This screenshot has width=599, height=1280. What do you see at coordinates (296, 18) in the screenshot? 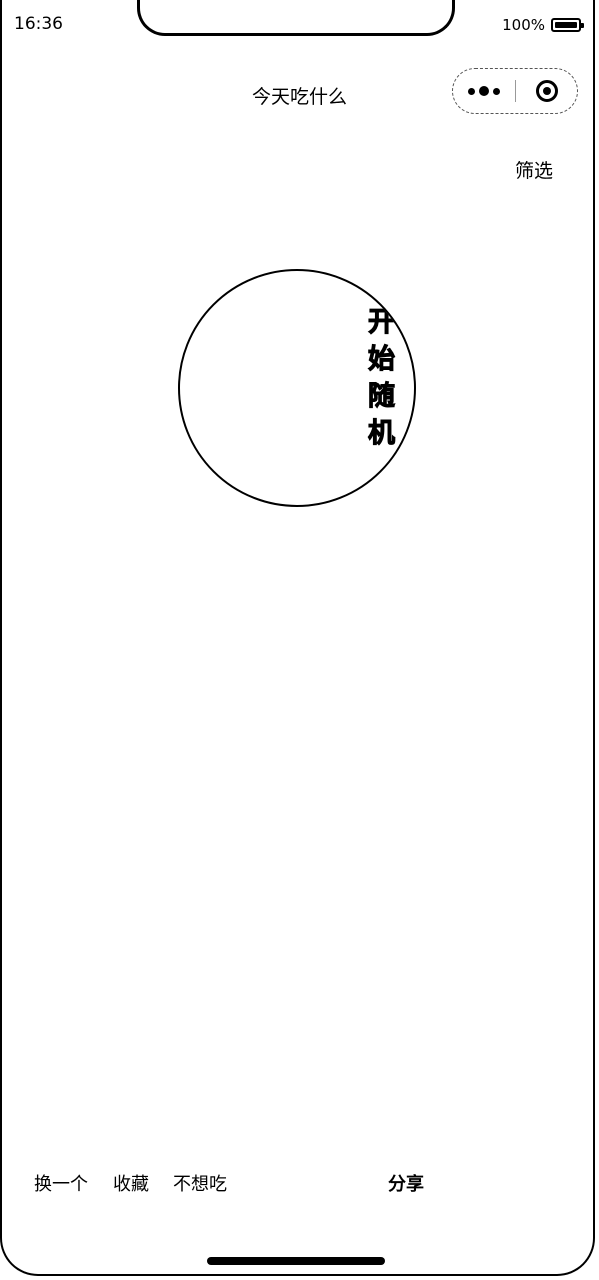
I see `device-notch` at bounding box center [296, 18].